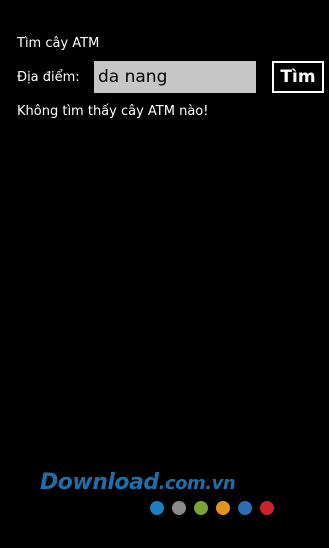 The image size is (329, 548). Describe the element at coordinates (48, 77) in the screenshot. I see `location-label: Địa điểm:` at that location.